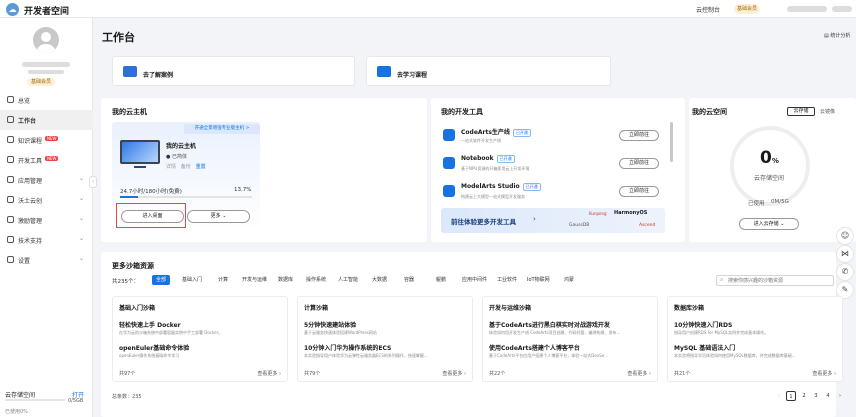 This screenshot has height=417, width=856. Describe the element at coordinates (780, 202) in the screenshot. I see `storage-capacity: 0M/5G` at that location.